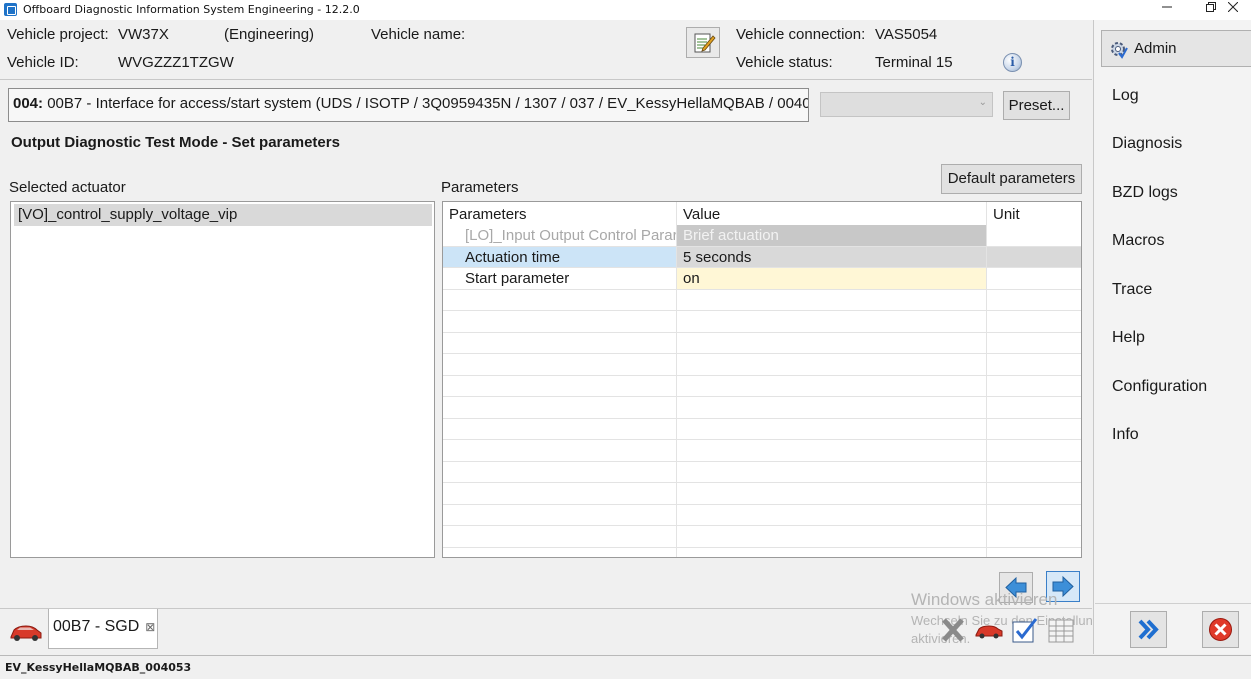 The width and height of the screenshot is (1251, 679). I want to click on parameter-value: Brief actuation, so click(832, 235).